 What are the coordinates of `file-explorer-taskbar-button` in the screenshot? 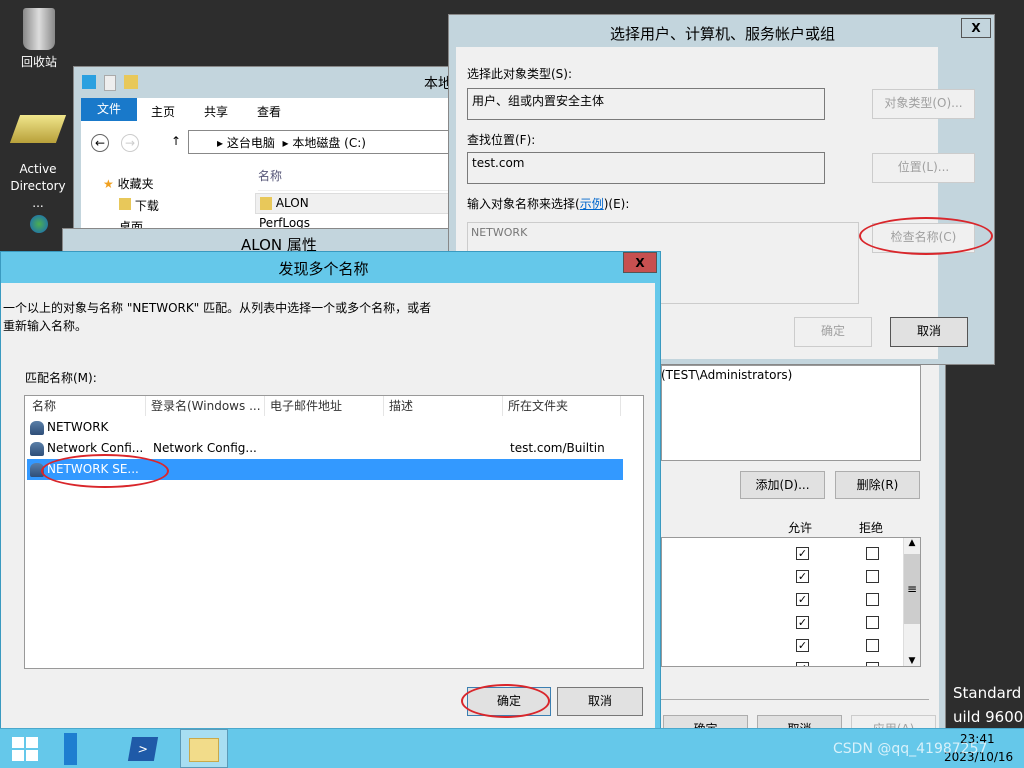 It's located at (204, 748).